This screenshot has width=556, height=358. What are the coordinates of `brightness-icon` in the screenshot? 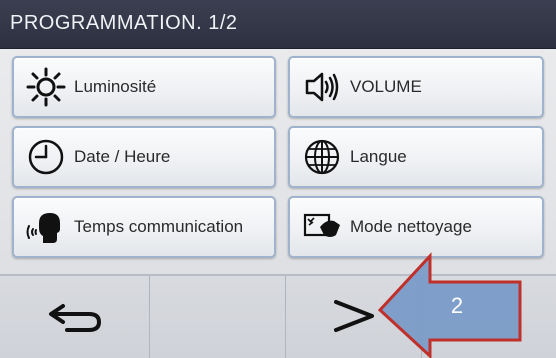 It's located at (46, 87).